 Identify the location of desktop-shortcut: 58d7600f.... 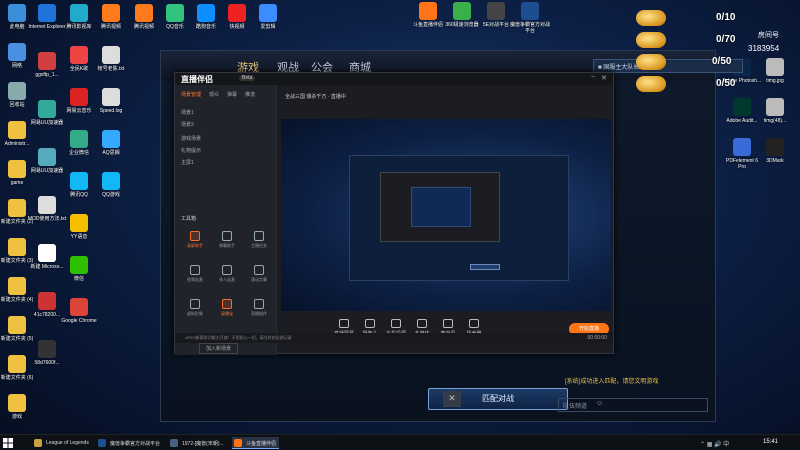
(47, 353).